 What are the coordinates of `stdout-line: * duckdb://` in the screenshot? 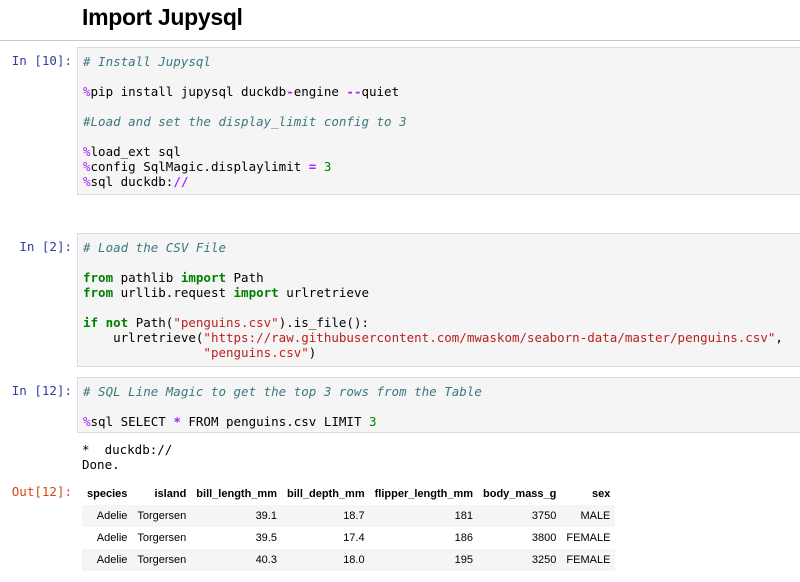 It's located at (127, 449).